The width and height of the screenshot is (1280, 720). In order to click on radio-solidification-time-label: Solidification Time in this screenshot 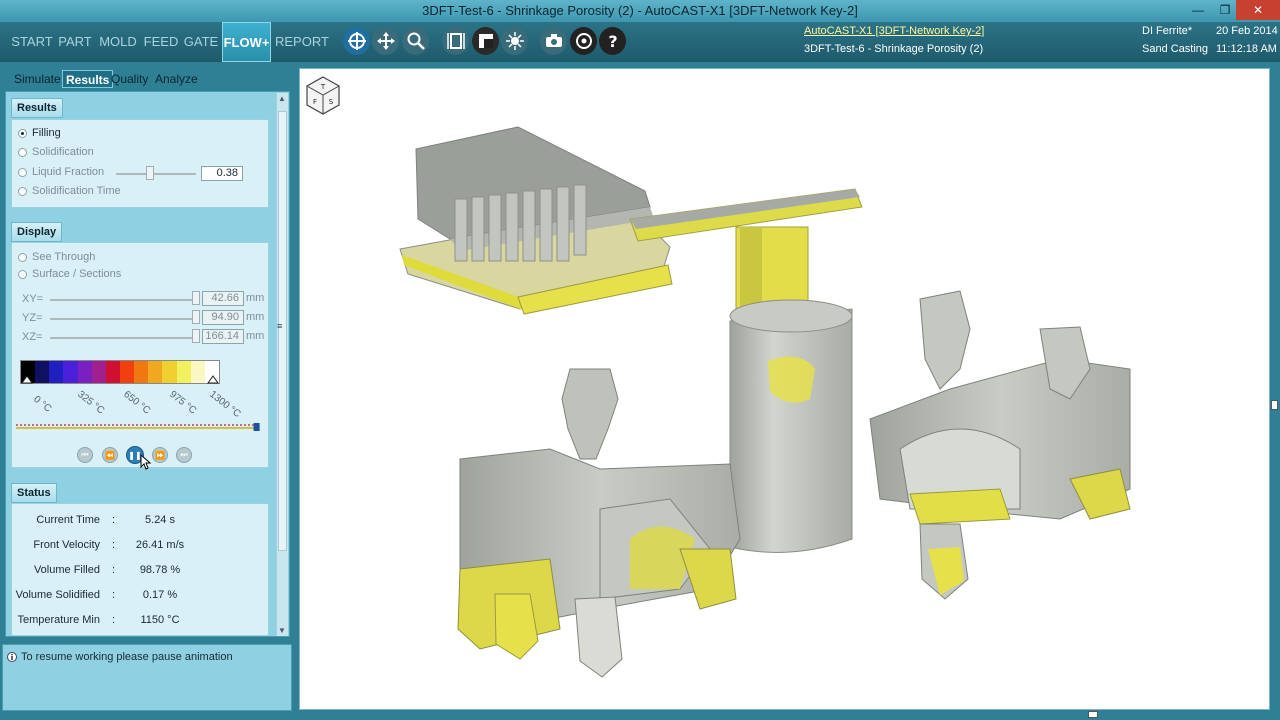, I will do `click(76, 191)`.